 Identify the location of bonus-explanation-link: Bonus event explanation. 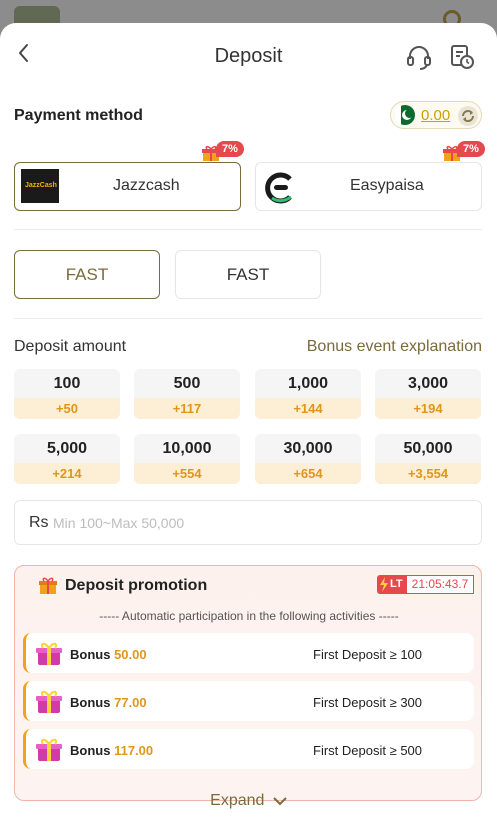
(394, 347).